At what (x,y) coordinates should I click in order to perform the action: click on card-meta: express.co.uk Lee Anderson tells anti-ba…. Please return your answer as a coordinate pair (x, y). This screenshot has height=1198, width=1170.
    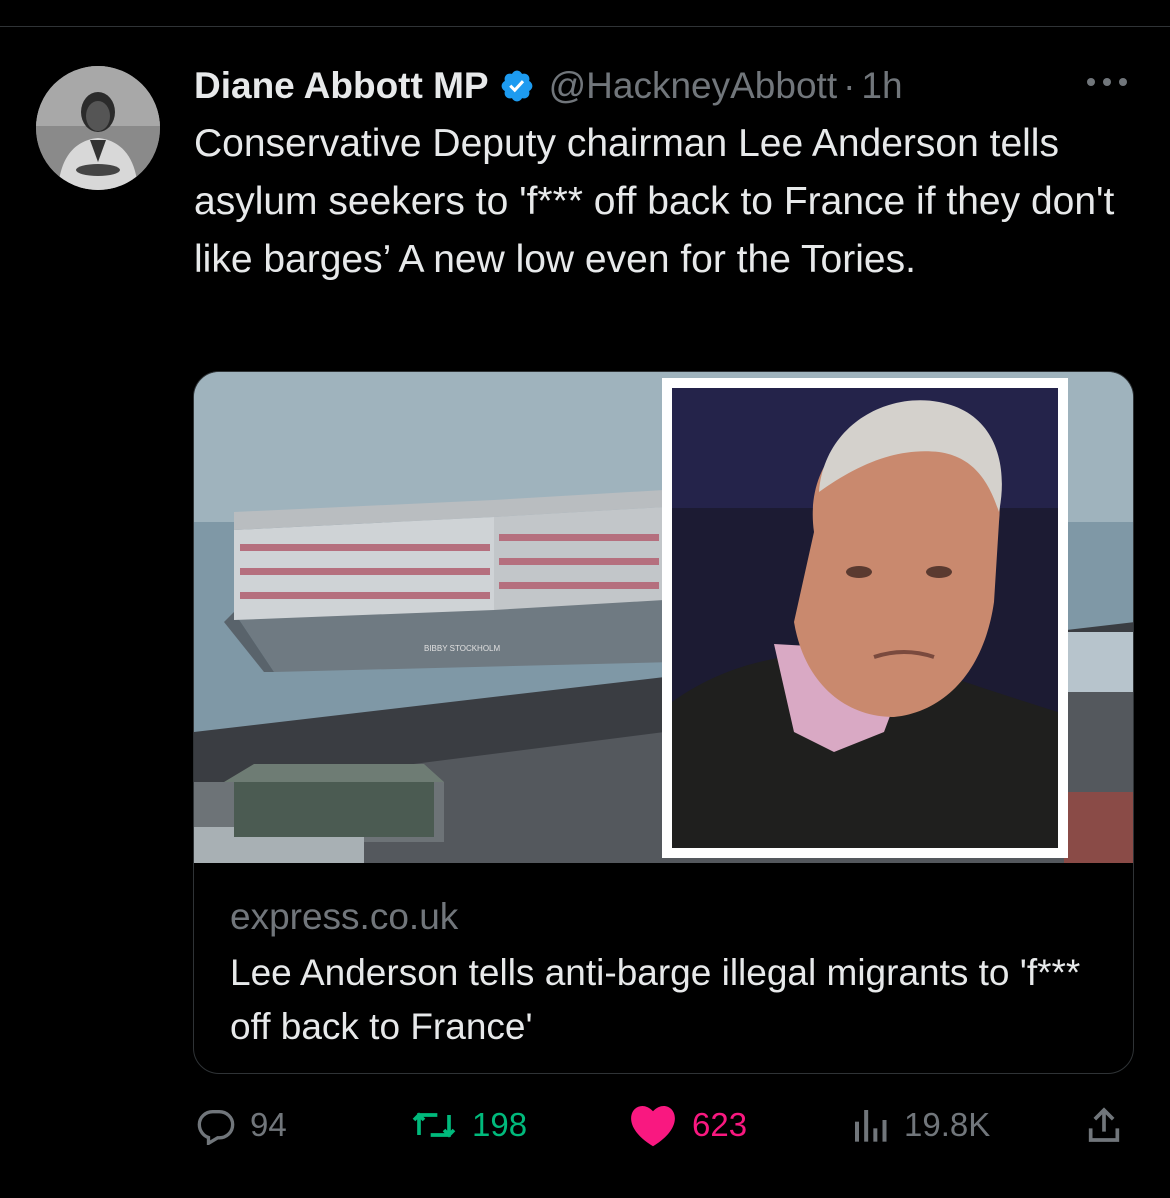
    Looking at the image, I should click on (670, 974).